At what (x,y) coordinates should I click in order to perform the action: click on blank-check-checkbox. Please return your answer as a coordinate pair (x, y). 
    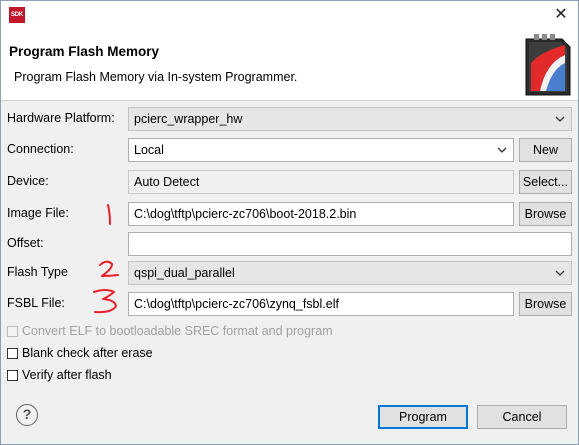
    Looking at the image, I should click on (12, 353).